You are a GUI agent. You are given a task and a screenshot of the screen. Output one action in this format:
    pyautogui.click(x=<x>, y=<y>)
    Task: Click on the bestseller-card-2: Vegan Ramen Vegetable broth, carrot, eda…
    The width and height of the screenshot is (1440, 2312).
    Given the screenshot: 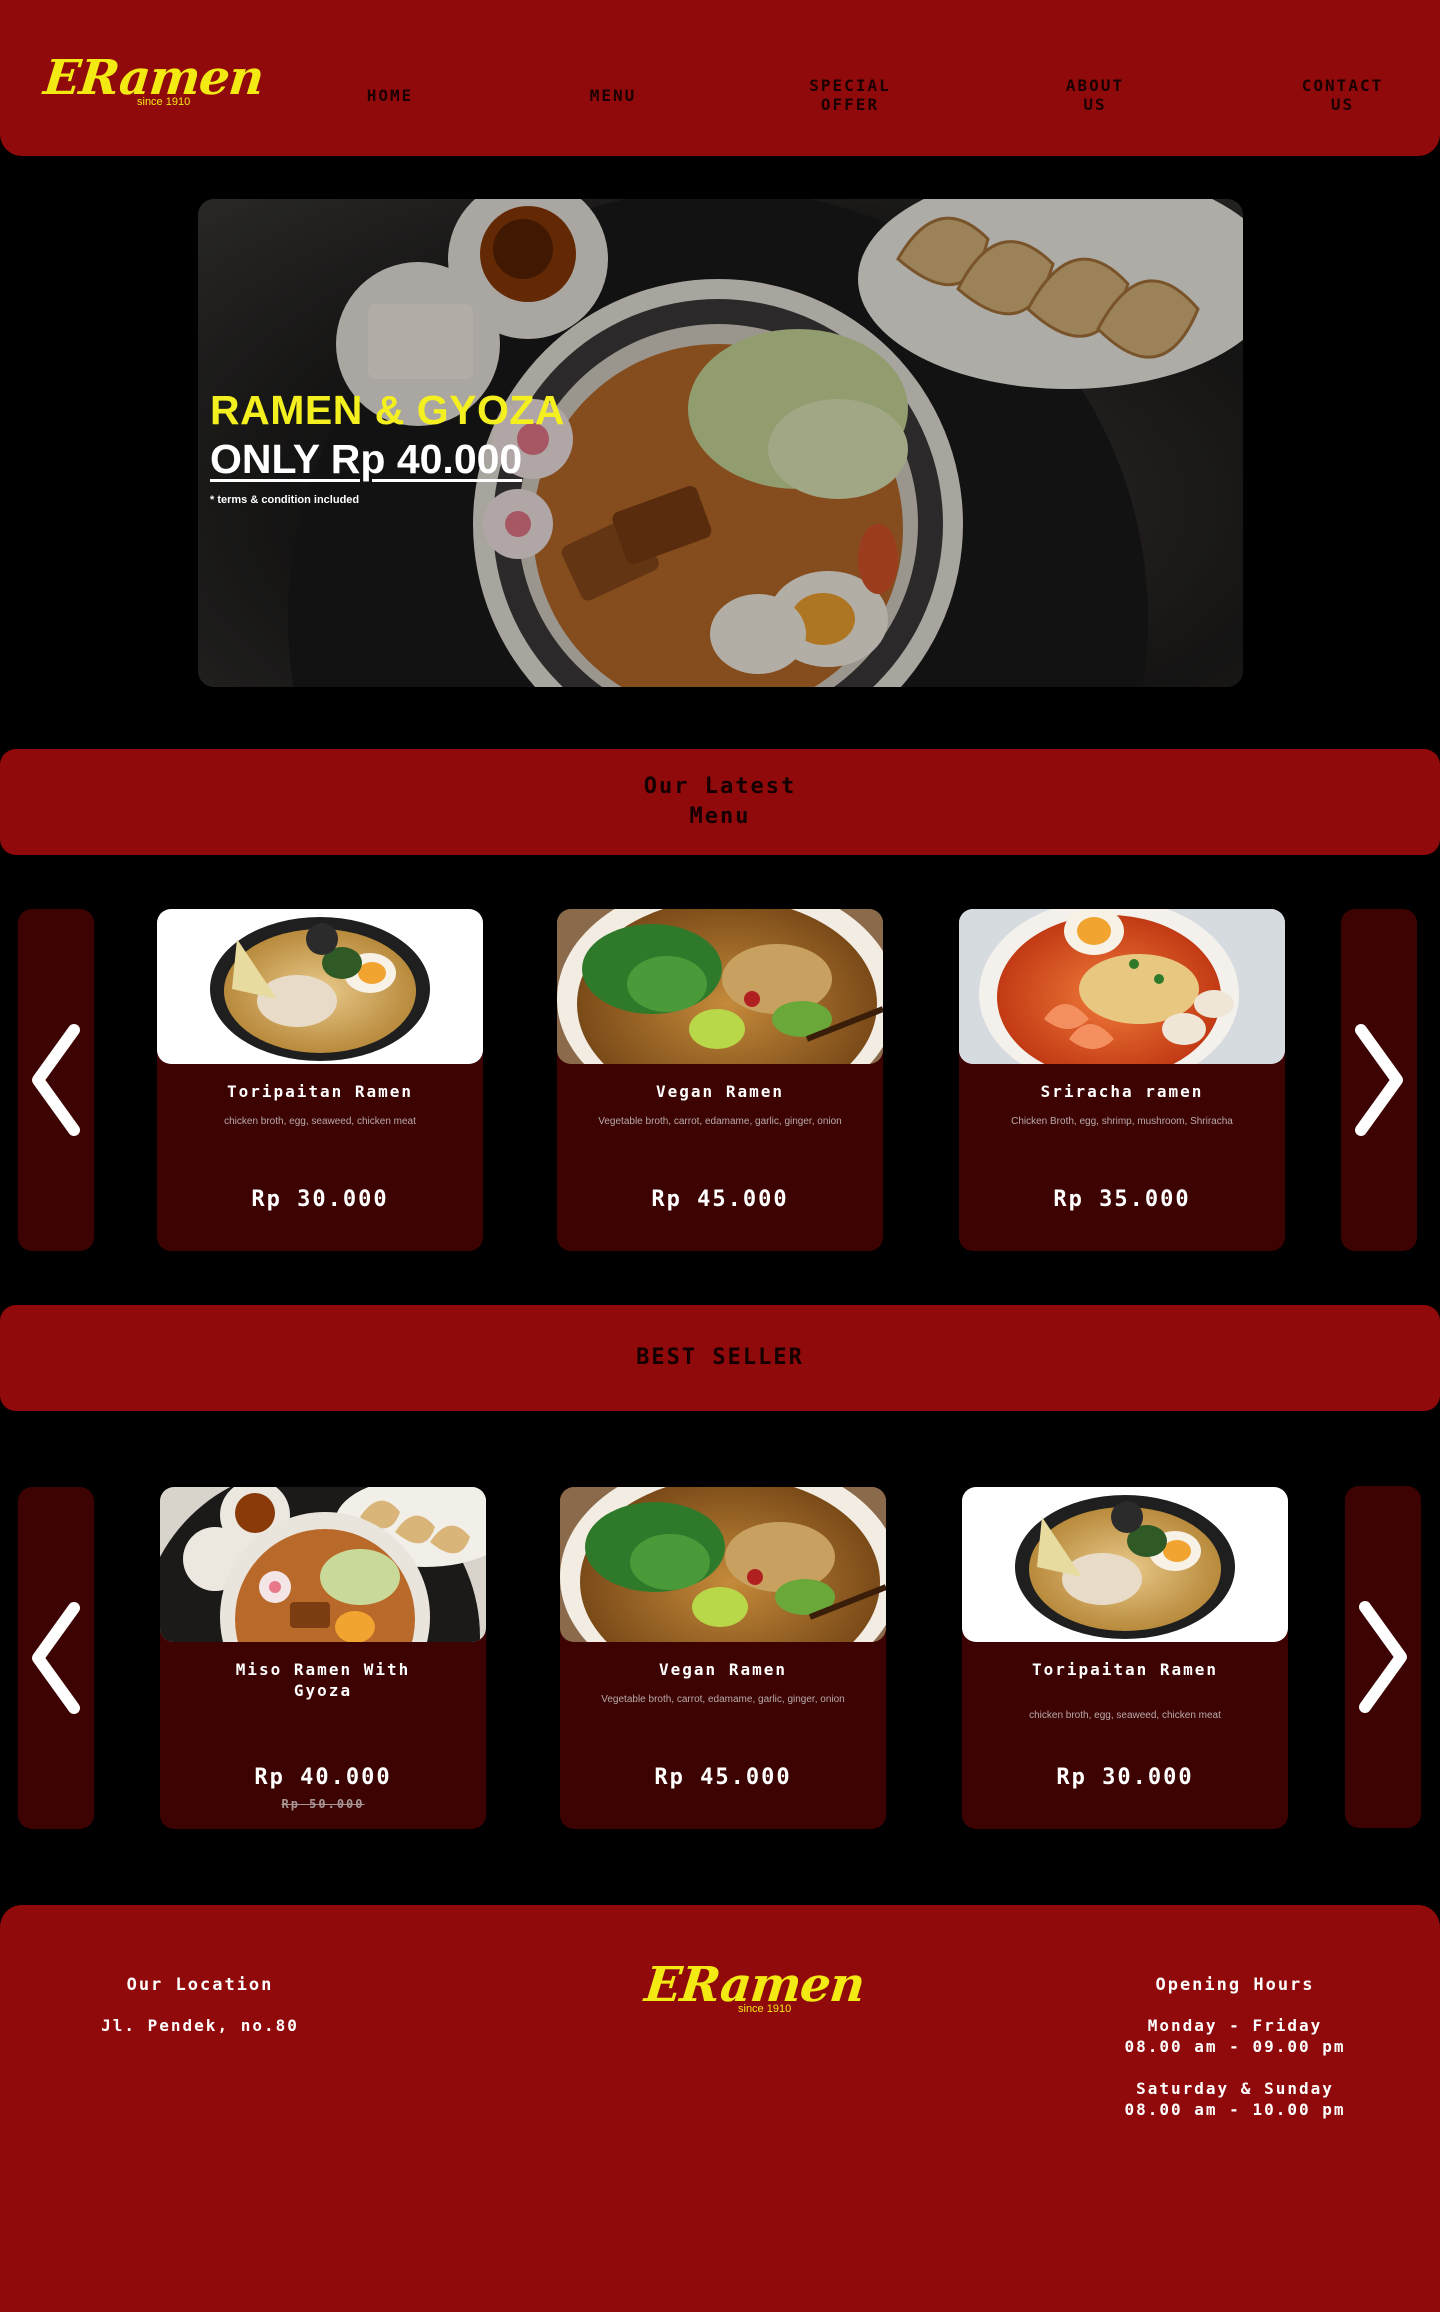 What is the action you would take?
    pyautogui.click(x=723, y=1658)
    